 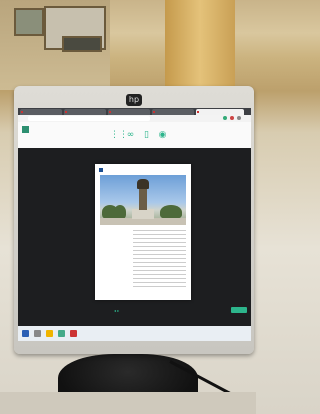 What do you see at coordinates (134, 333) in the screenshot?
I see `os-taskbar` at bounding box center [134, 333].